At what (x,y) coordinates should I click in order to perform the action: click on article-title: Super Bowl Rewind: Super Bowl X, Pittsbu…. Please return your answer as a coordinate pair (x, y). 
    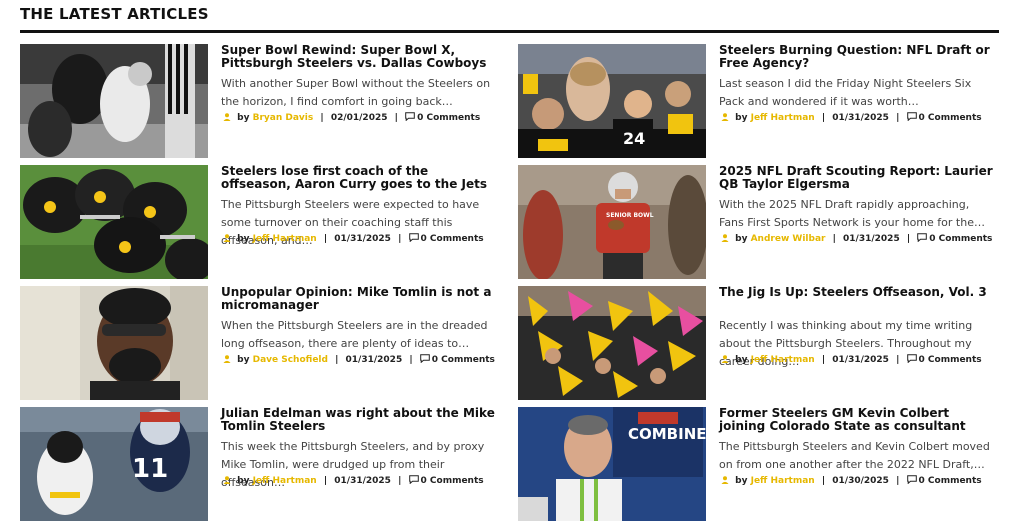
    Looking at the image, I should click on (361, 57).